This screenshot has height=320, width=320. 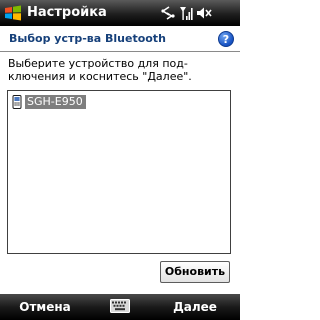 I want to click on page-header: Выбор устр-ва Bluetooth ?, so click(x=120, y=39).